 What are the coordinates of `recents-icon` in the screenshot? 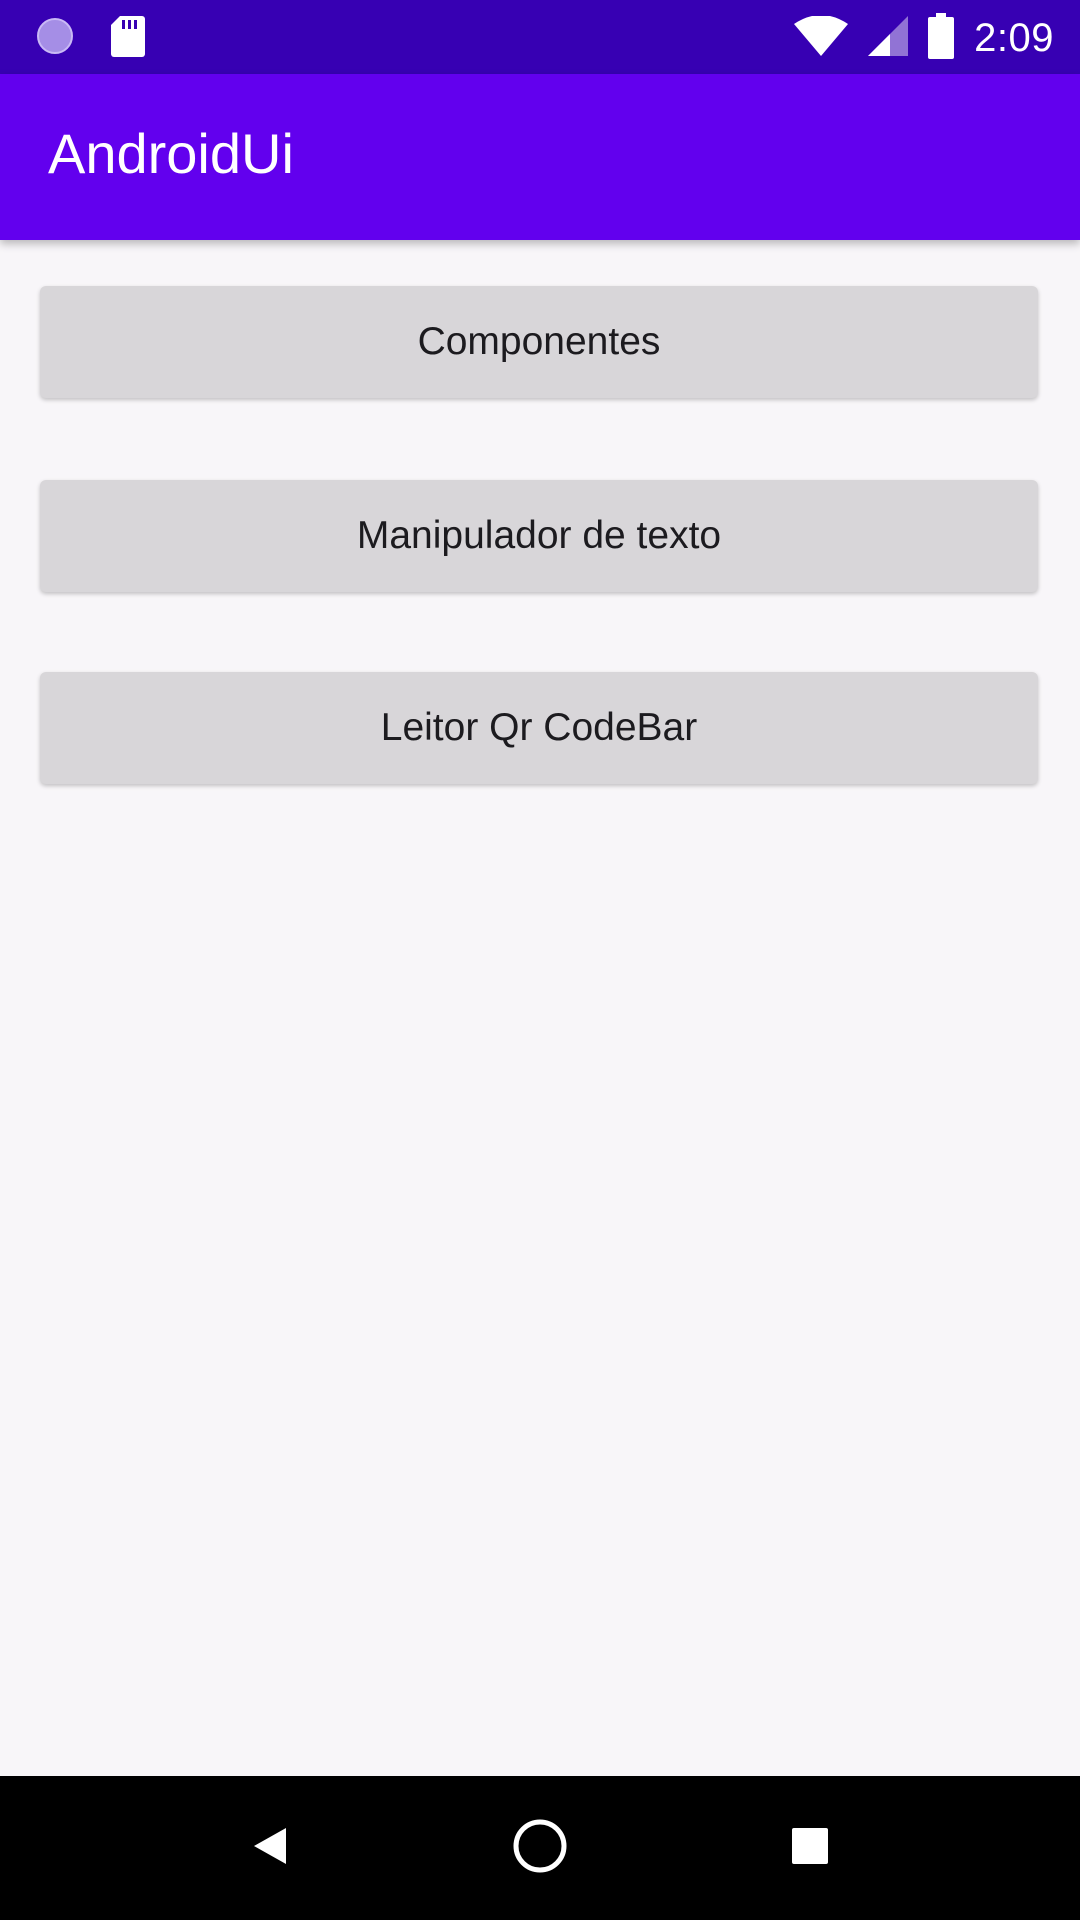 It's located at (810, 1848).